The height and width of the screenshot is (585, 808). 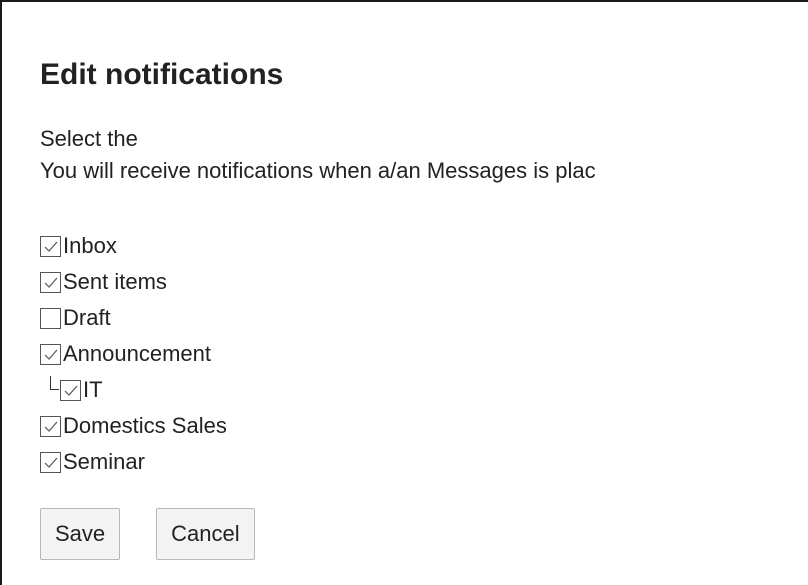 I want to click on draft-checkbox, so click(x=50, y=318).